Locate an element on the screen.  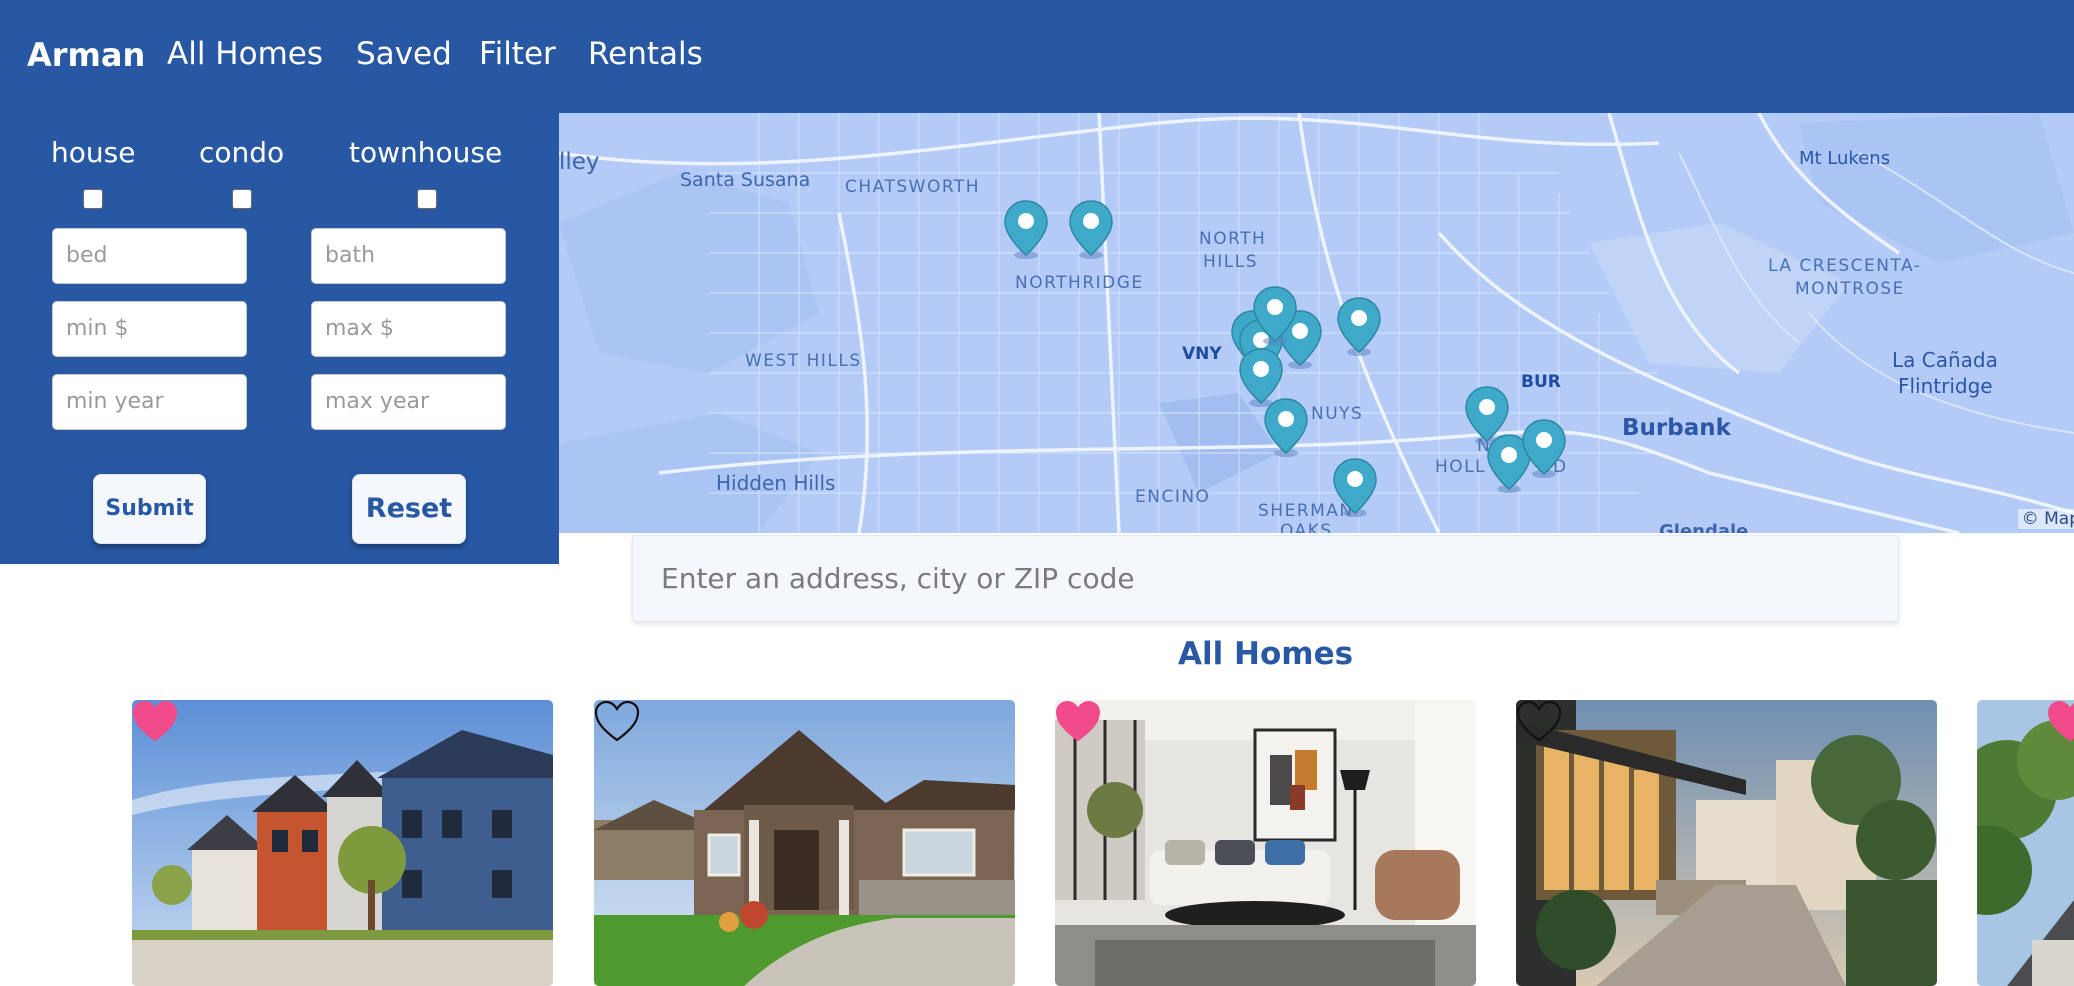
map-label-north-hollywood-2: HOLL is located at coordinates (1461, 467).